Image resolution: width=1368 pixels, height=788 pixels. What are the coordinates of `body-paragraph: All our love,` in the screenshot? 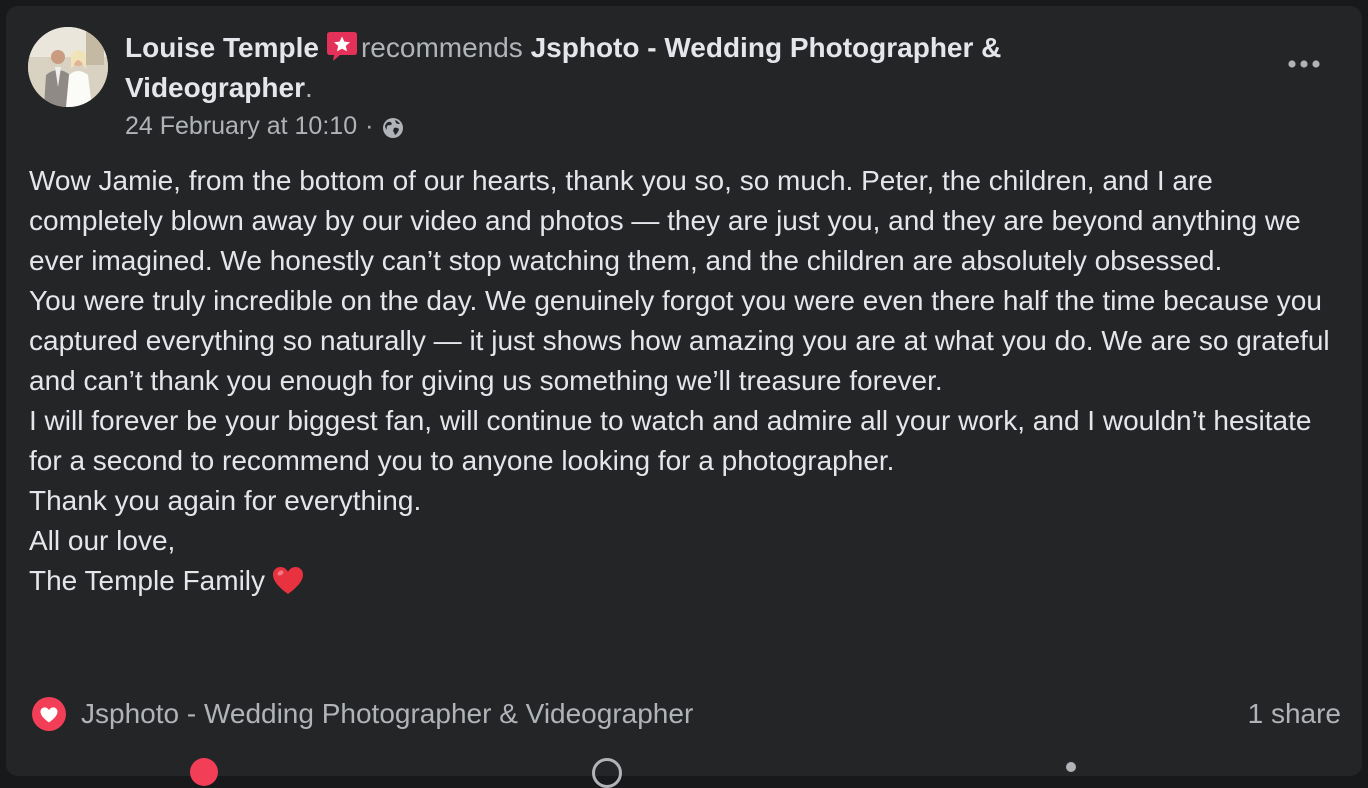 It's located at (102, 540).